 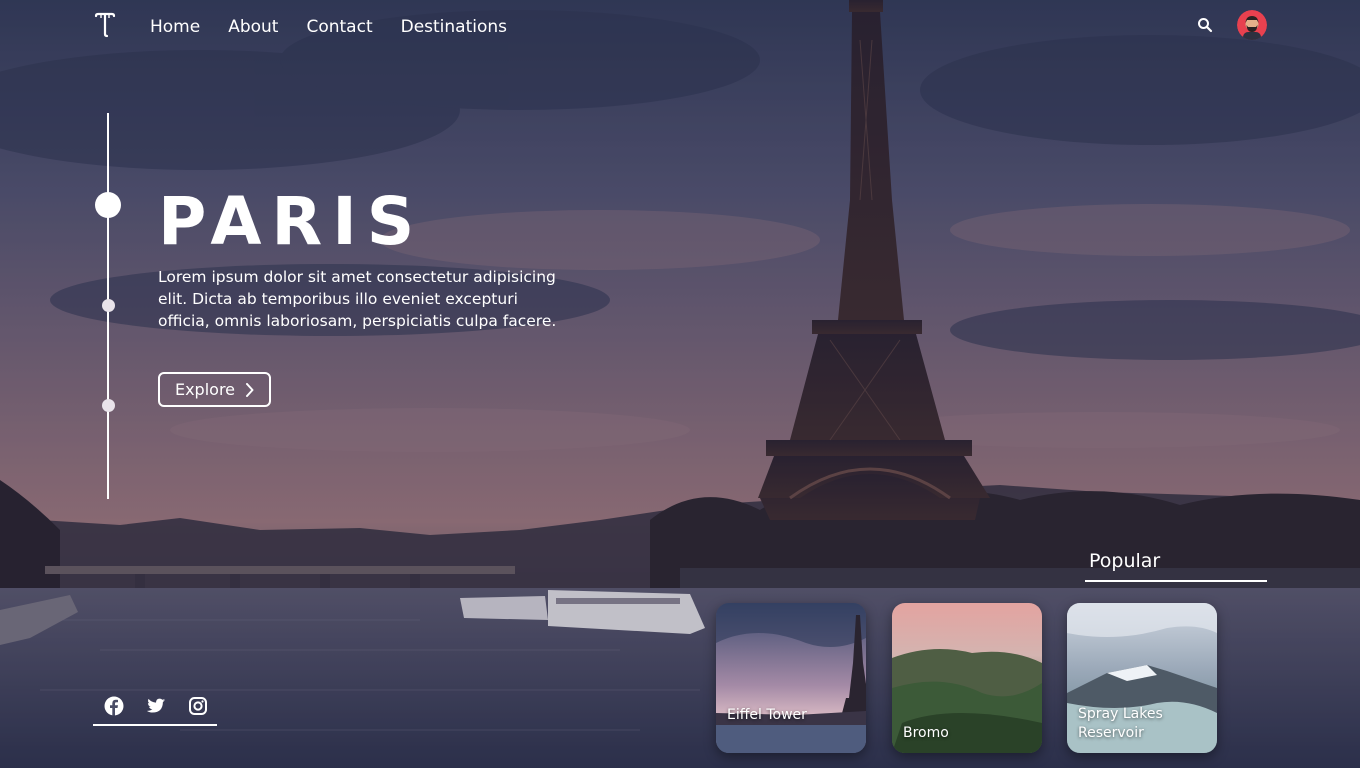 I want to click on instagram-icon, so click(x=198, y=706).